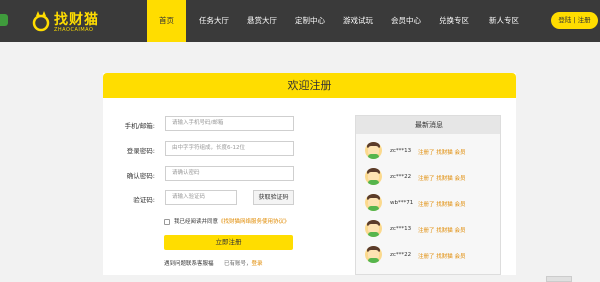 The image size is (600, 282). I want to click on code-input: 请输入验证码, so click(201, 197).